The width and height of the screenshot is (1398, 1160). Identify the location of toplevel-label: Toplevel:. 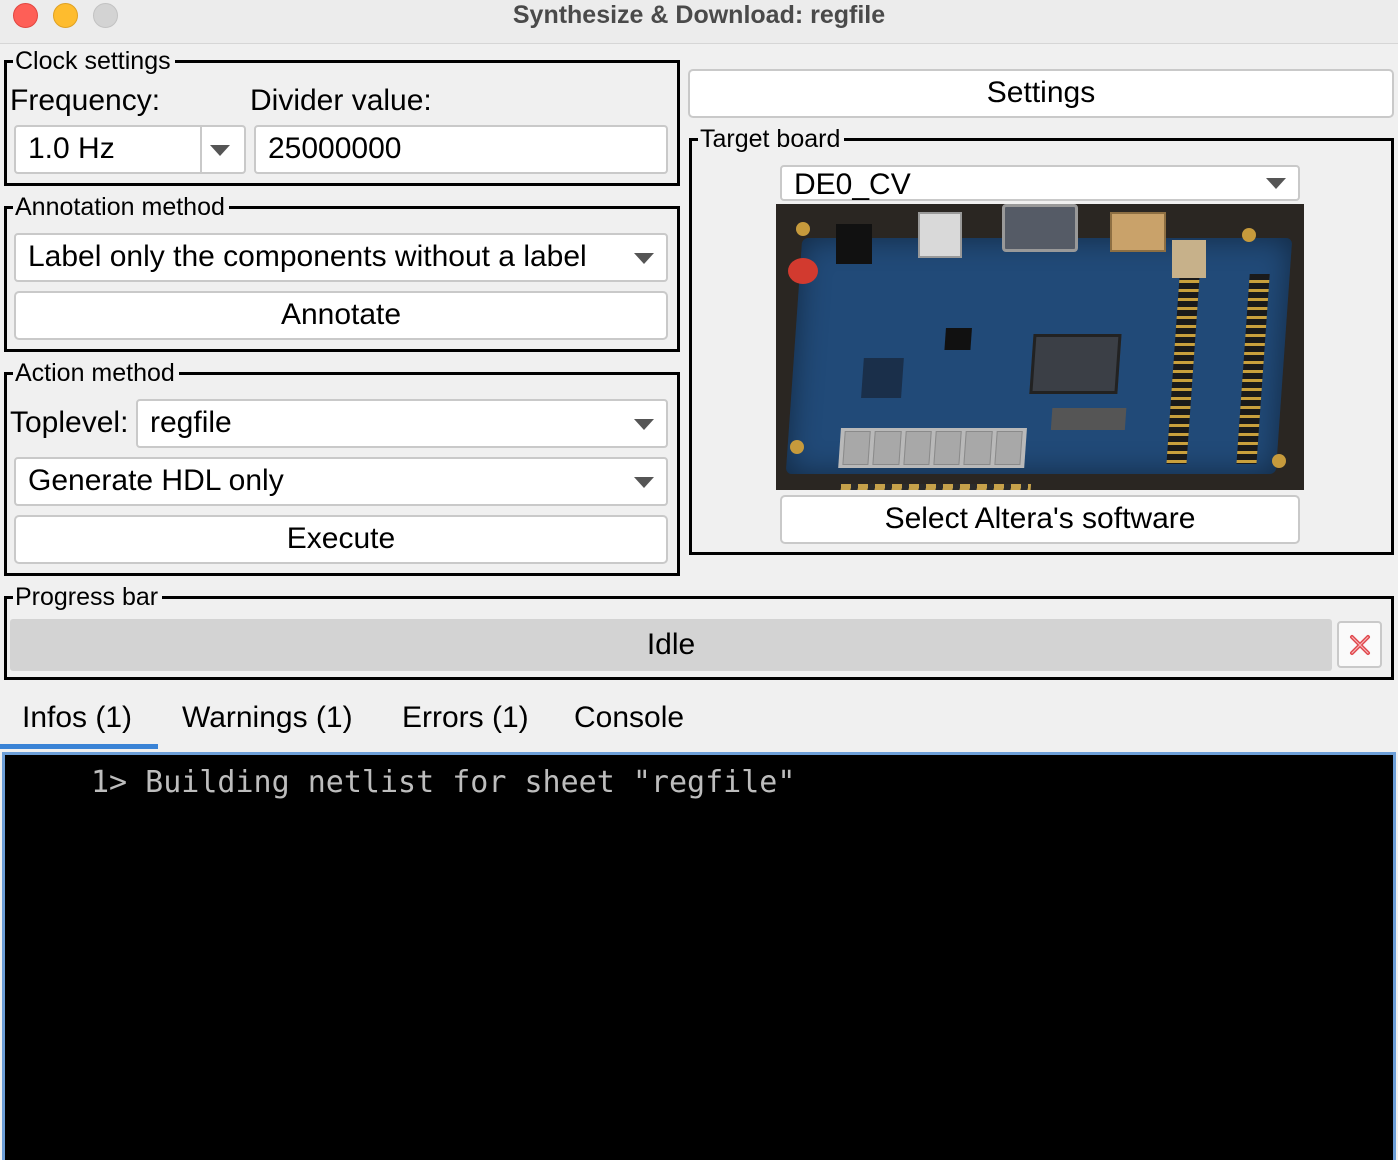
(69, 422).